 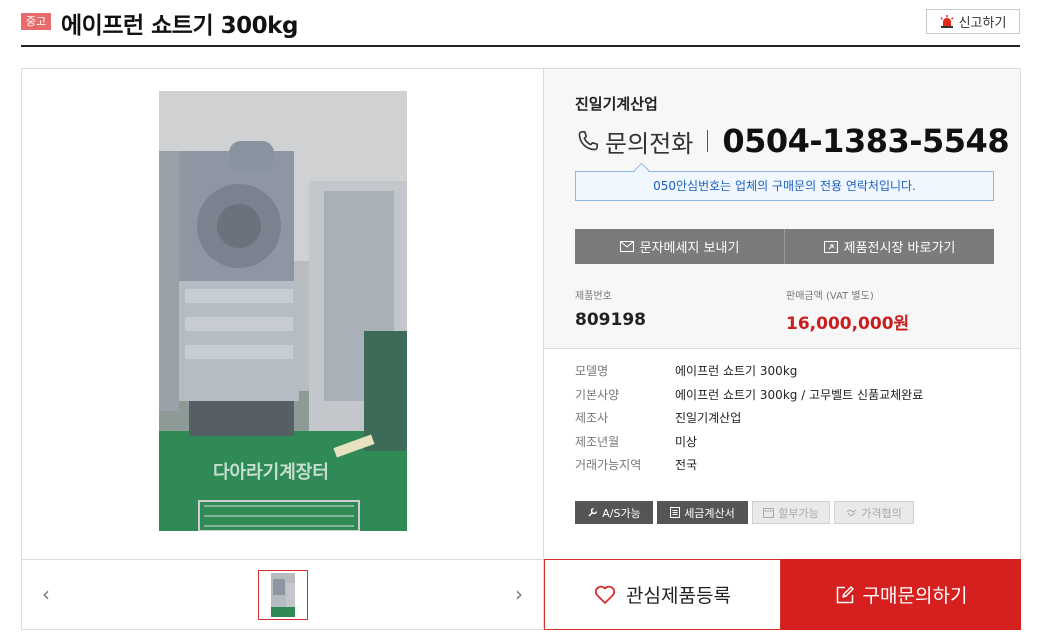 What do you see at coordinates (947, 21) in the screenshot?
I see `siren-icon` at bounding box center [947, 21].